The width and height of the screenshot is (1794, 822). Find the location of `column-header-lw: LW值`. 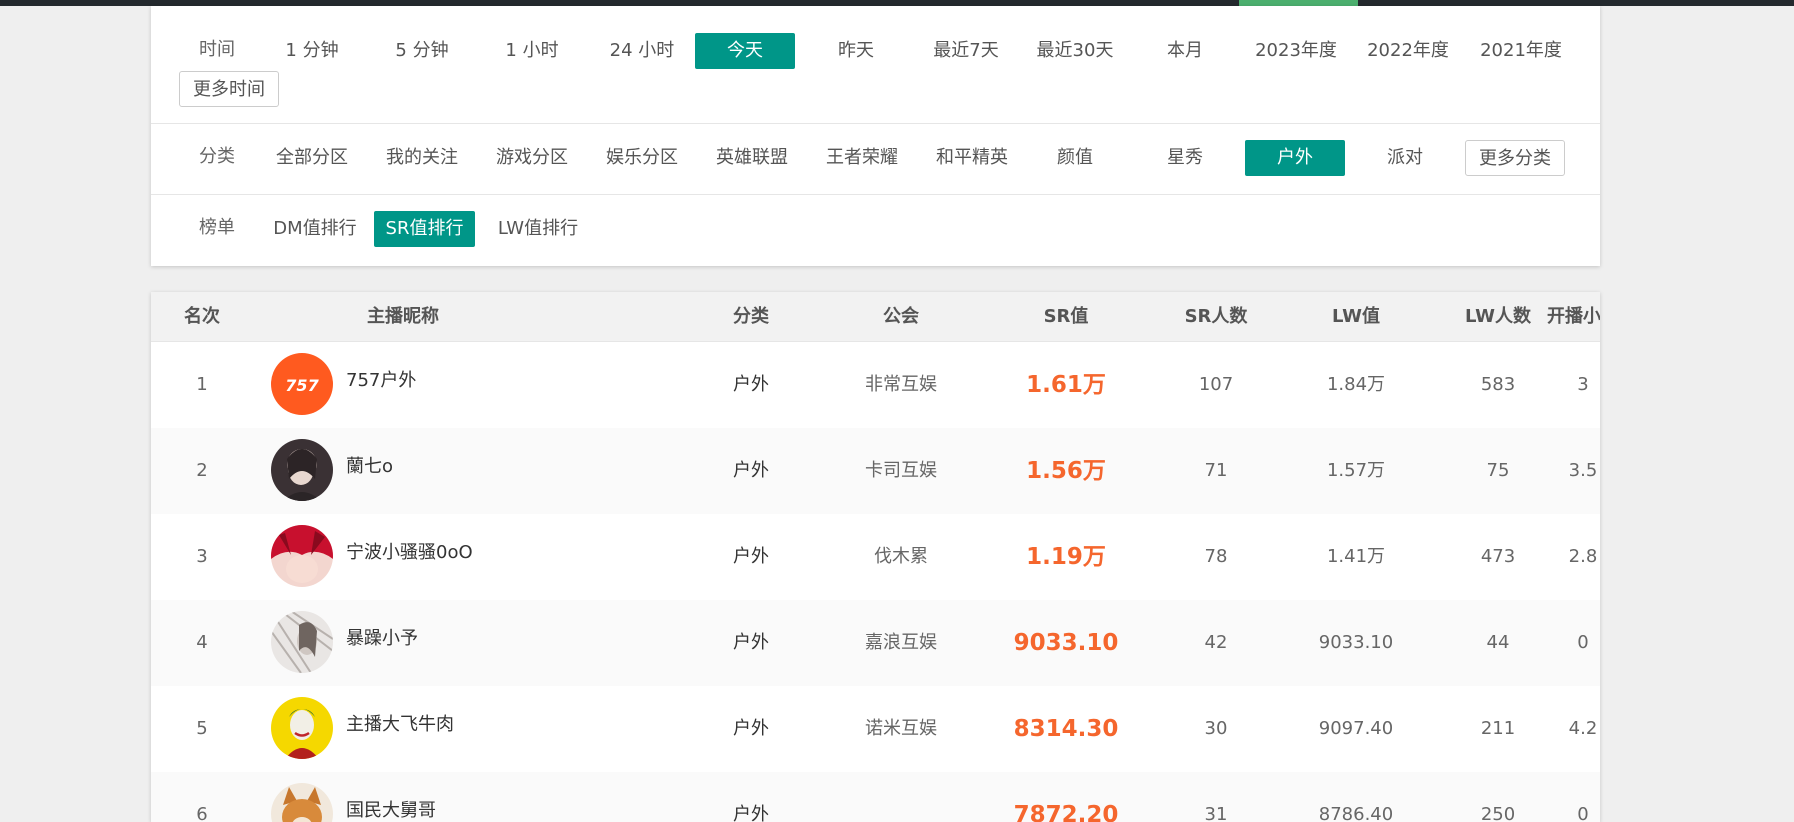

column-header-lw: LW值 is located at coordinates (1356, 316).